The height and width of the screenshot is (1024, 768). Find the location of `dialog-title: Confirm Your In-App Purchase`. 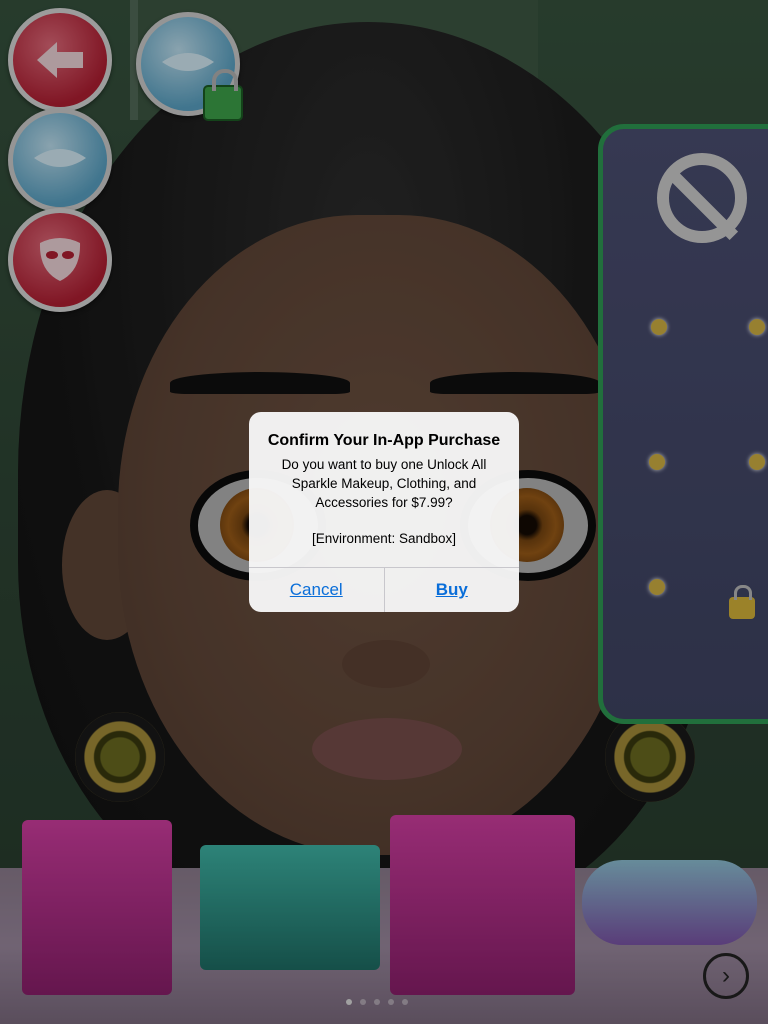

dialog-title: Confirm Your In-App Purchase is located at coordinates (384, 440).